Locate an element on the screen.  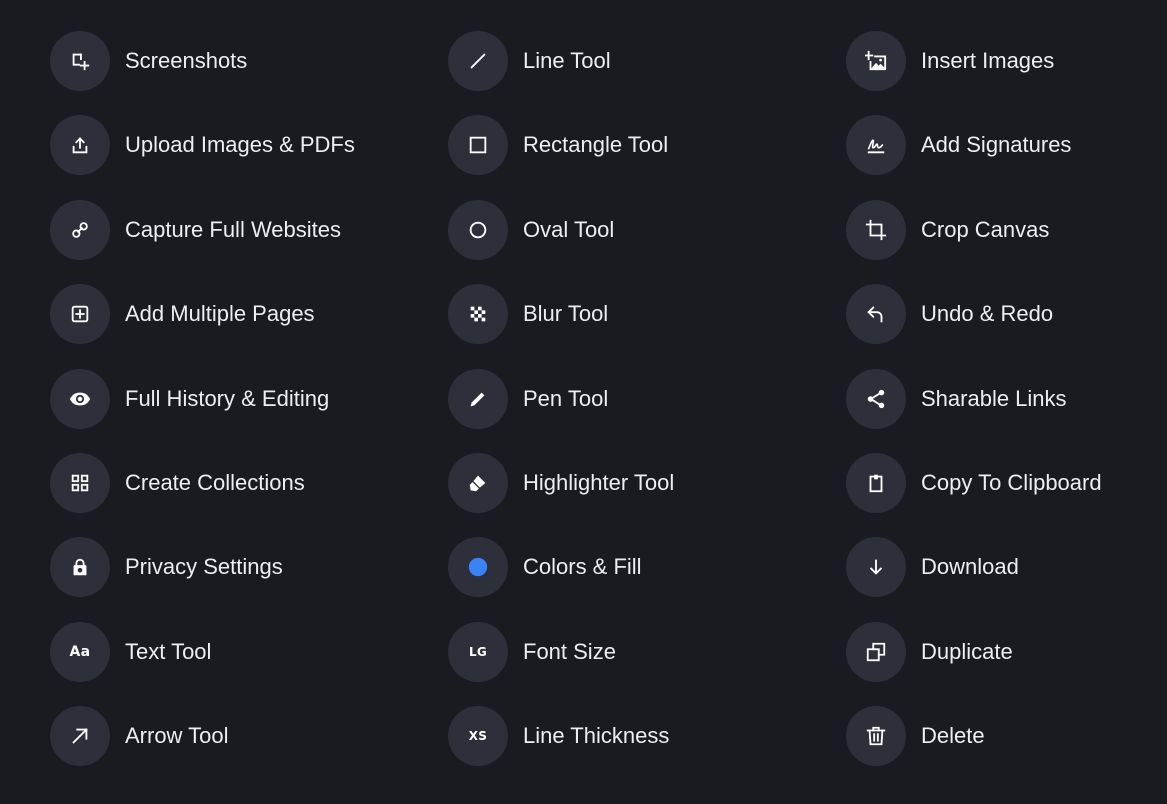
feature-item-upload-images-pdfs: Upload Images & PDFs is located at coordinates (249, 145).